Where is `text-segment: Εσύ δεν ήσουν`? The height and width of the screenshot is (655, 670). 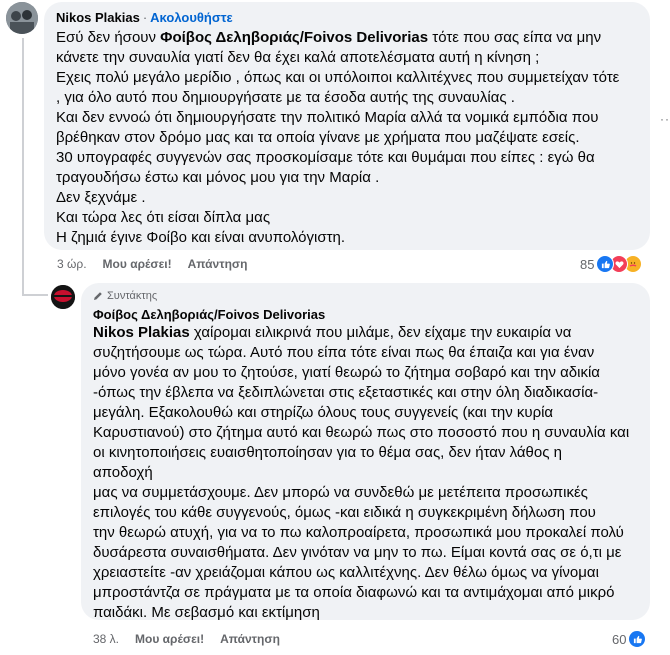 text-segment: Εσύ δεν ήσουν is located at coordinates (108, 37).